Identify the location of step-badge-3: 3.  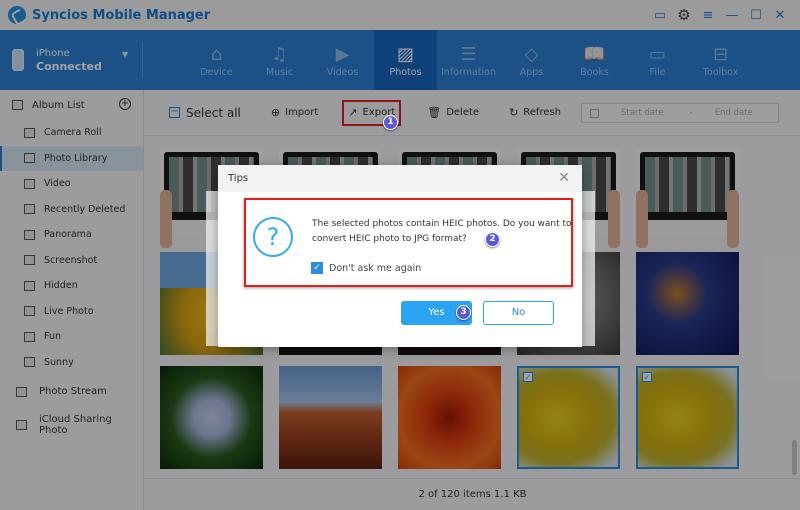
(463, 312).